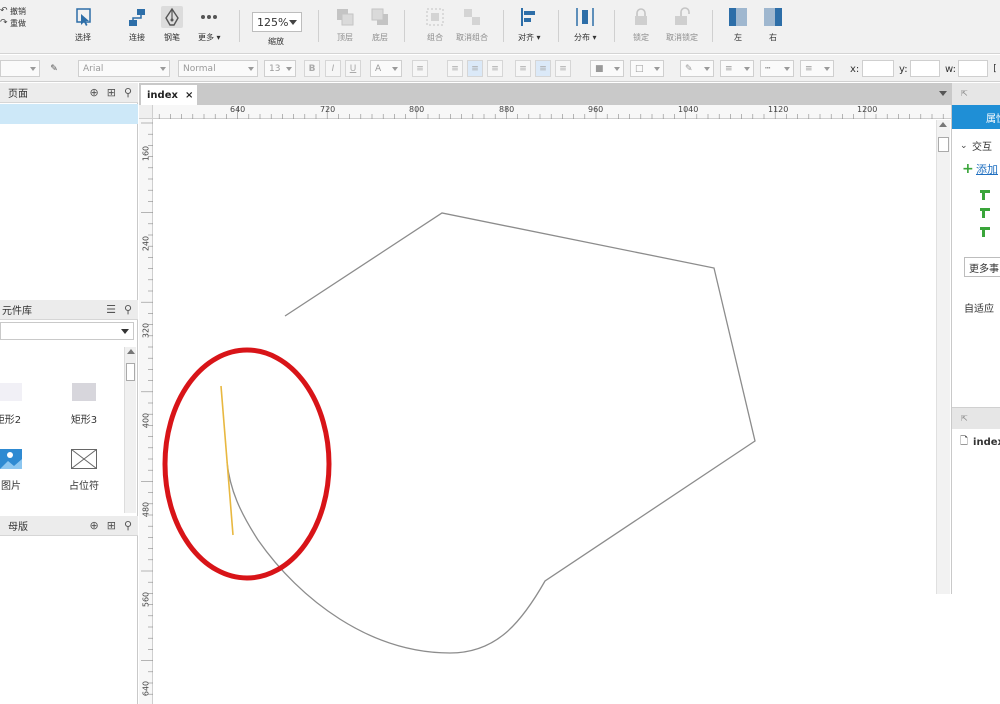  I want to click on font-color-select: A, so click(386, 68).